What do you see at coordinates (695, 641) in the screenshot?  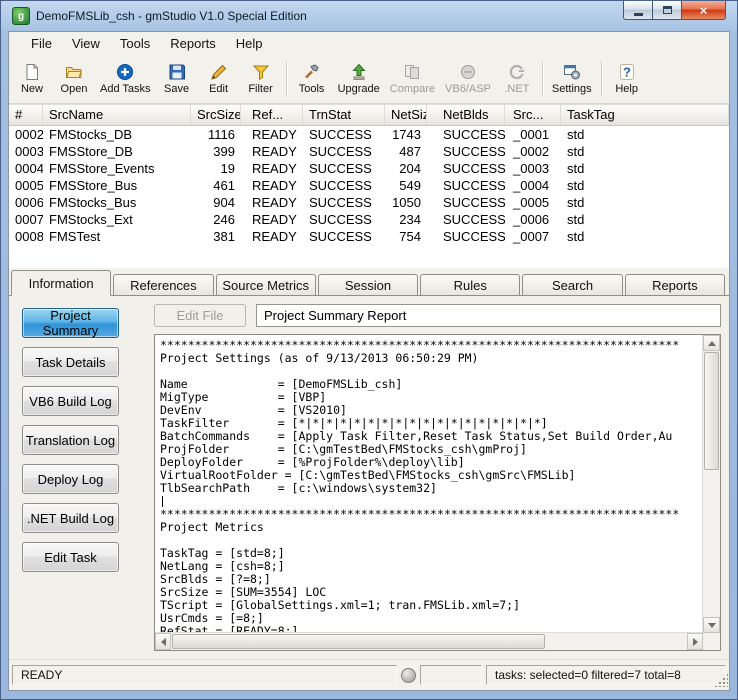 I see `scroll-right-arrow` at bounding box center [695, 641].